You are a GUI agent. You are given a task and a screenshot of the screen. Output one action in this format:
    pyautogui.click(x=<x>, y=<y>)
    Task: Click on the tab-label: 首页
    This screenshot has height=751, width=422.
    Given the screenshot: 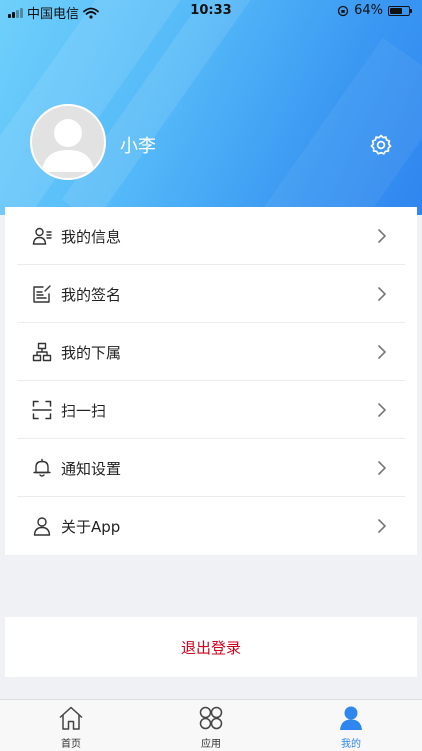 What is the action you would take?
    pyautogui.click(x=71, y=744)
    